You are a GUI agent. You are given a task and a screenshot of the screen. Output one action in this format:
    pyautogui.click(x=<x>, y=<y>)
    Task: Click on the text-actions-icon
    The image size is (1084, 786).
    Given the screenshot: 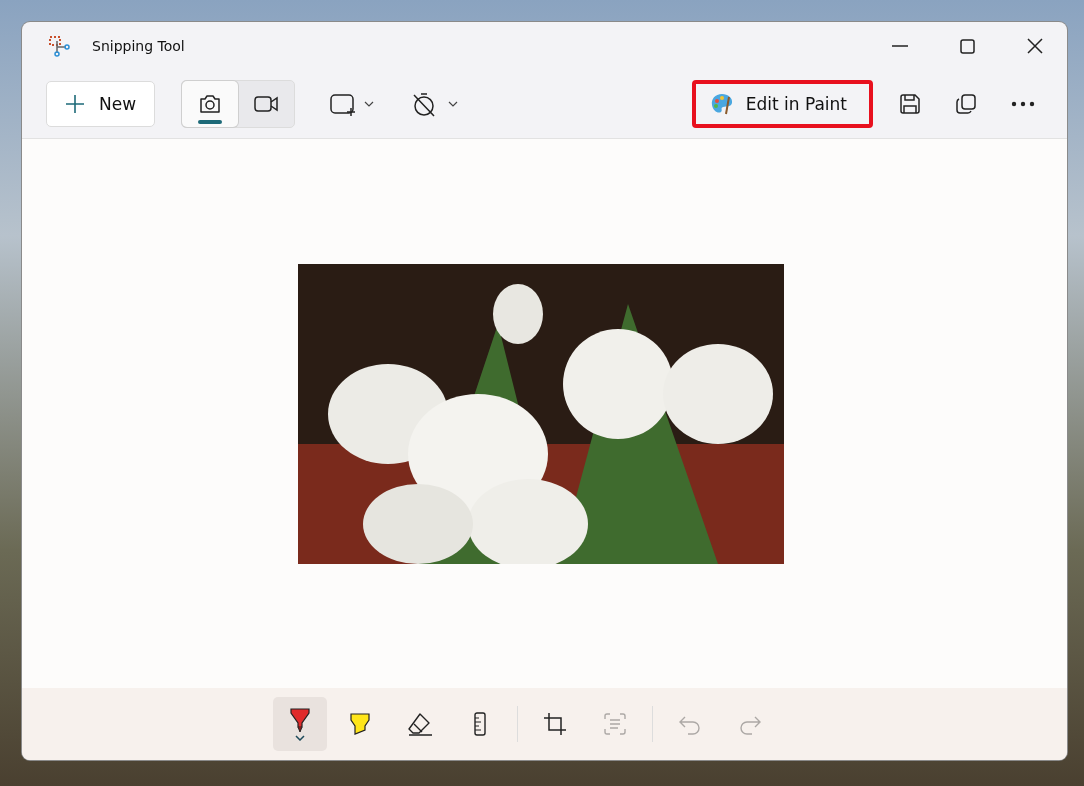 What is the action you would take?
    pyautogui.click(x=614, y=724)
    